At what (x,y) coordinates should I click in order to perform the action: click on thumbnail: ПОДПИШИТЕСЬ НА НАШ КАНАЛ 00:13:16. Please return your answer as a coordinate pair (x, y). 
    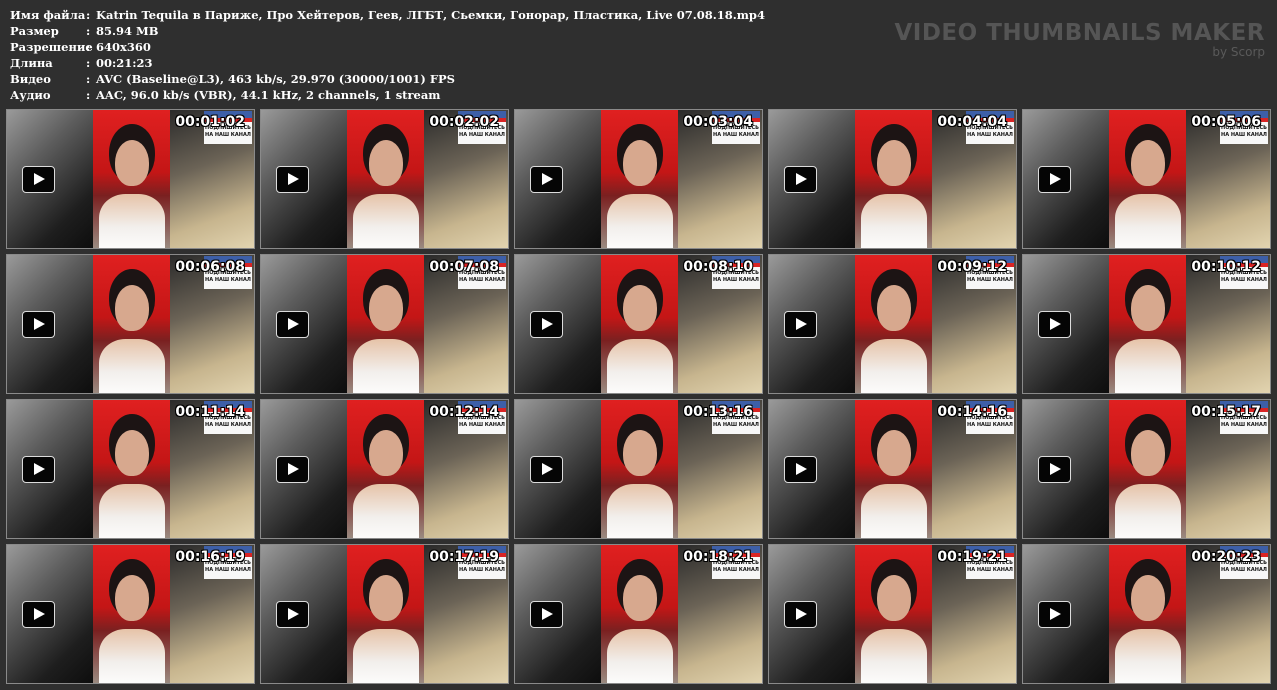
    Looking at the image, I should click on (638, 469).